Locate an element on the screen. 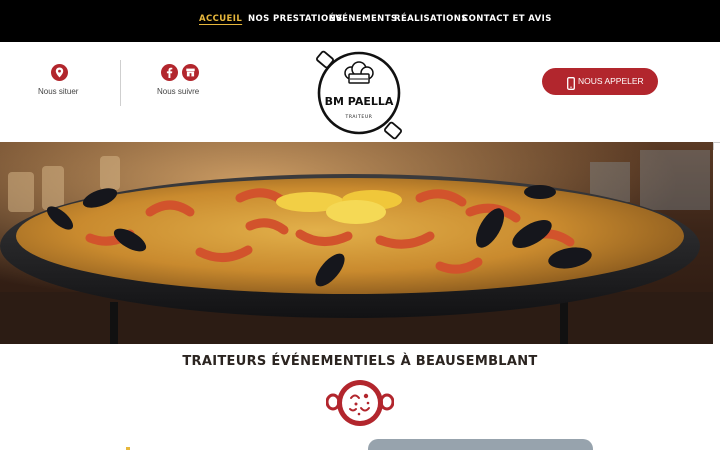 This screenshot has width=720, height=450. brand-logo: BM PAELLA TRAITEUR is located at coordinates (359, 95).